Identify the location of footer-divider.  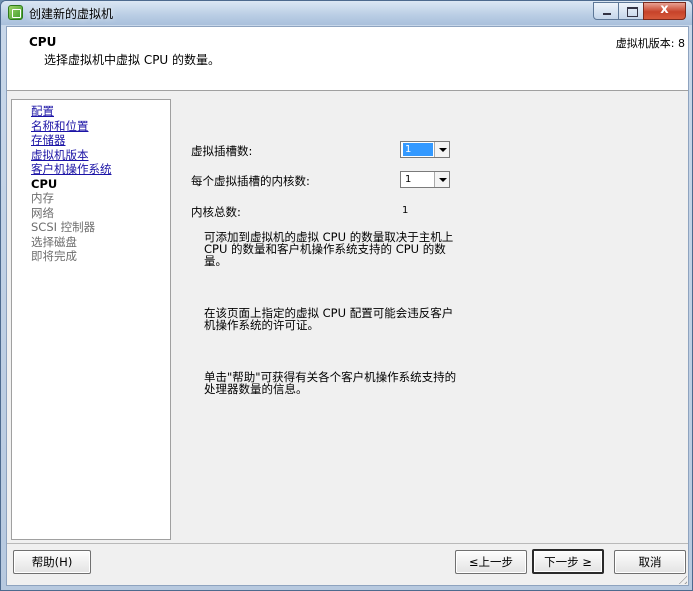
(347, 543).